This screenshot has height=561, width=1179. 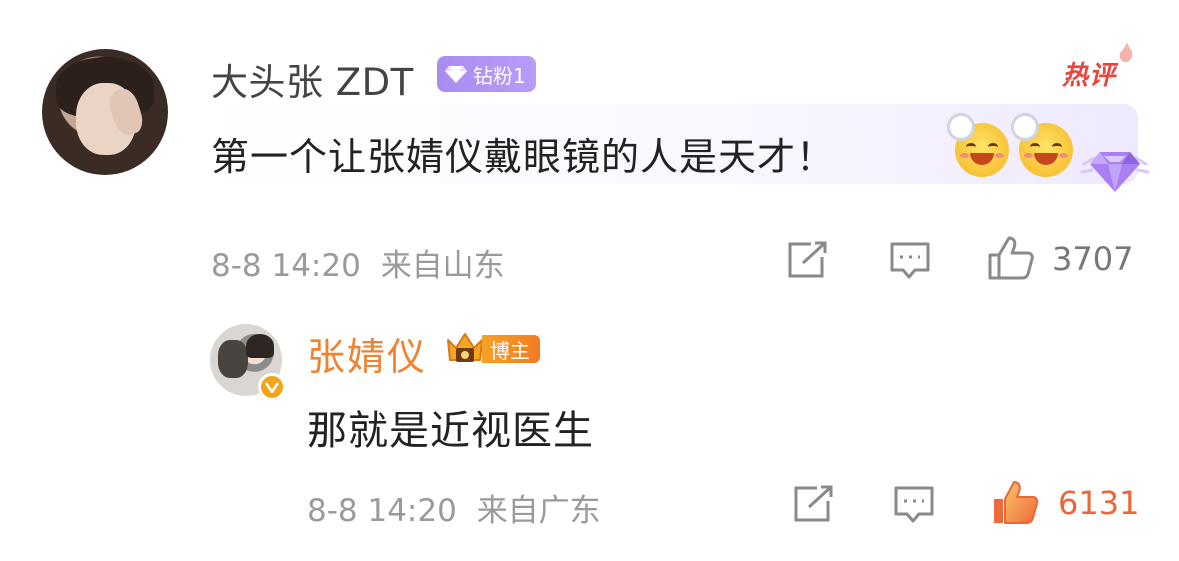 I want to click on reply-meta: 8-8 14:20 来自广东, so click(x=454, y=507).